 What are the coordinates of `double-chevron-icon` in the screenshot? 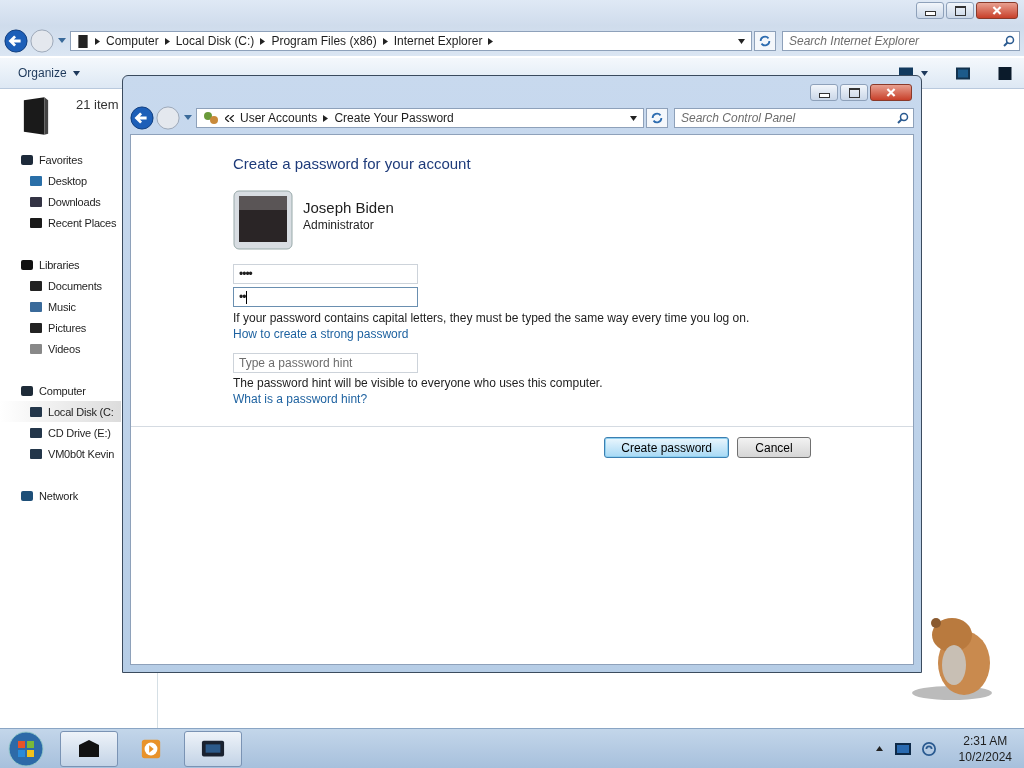 It's located at (229, 118).